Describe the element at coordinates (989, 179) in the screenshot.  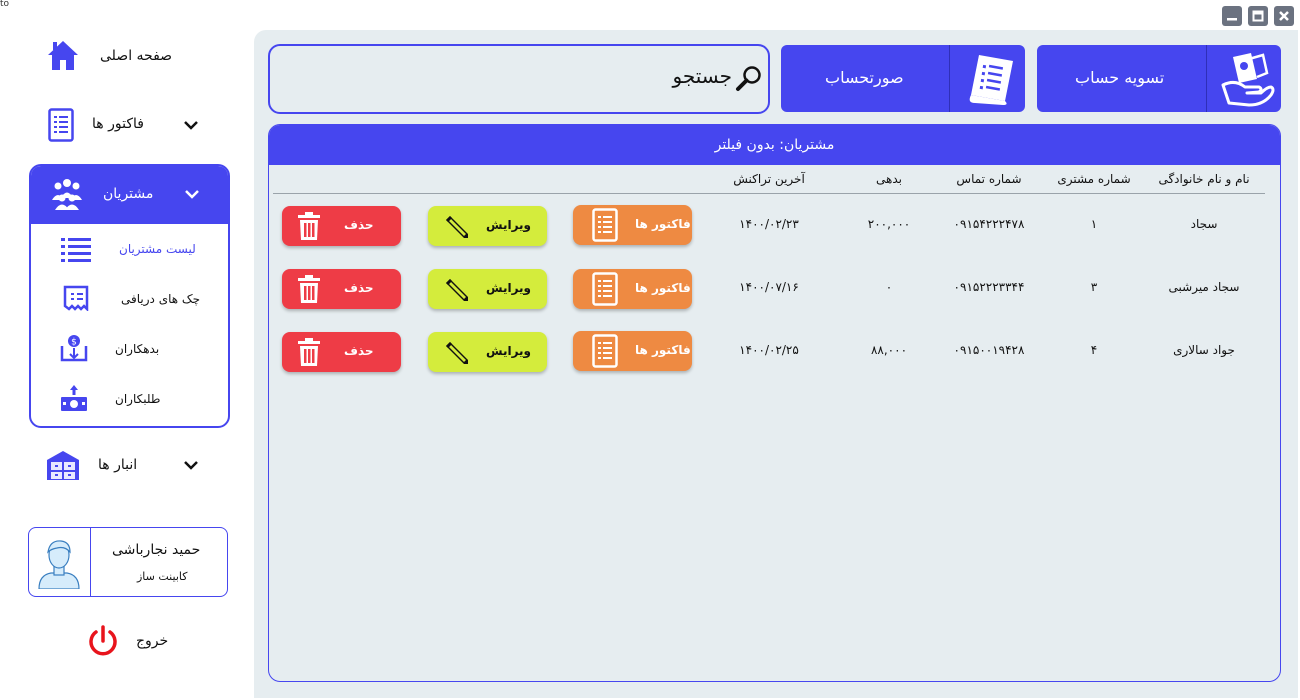
I see `column-header-phone: شماره تماس` at that location.